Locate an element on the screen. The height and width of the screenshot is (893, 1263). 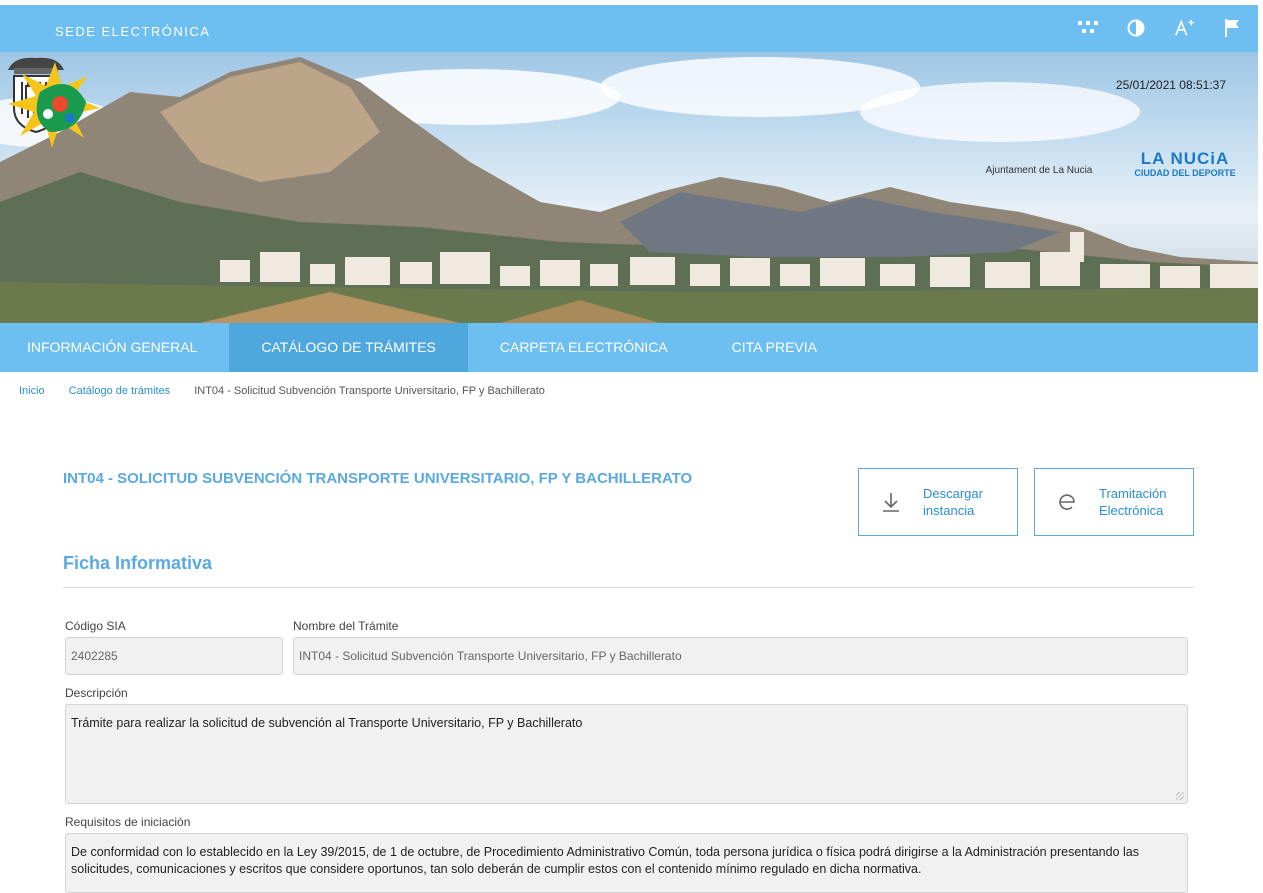
breadcrumb-home-link: Inicio is located at coordinates (32, 391).